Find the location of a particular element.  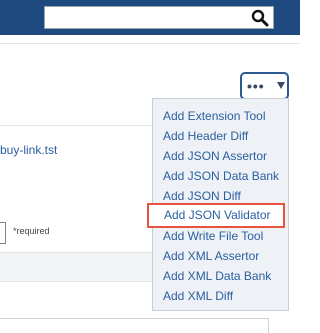

header-divider is located at coordinates (150, 39).